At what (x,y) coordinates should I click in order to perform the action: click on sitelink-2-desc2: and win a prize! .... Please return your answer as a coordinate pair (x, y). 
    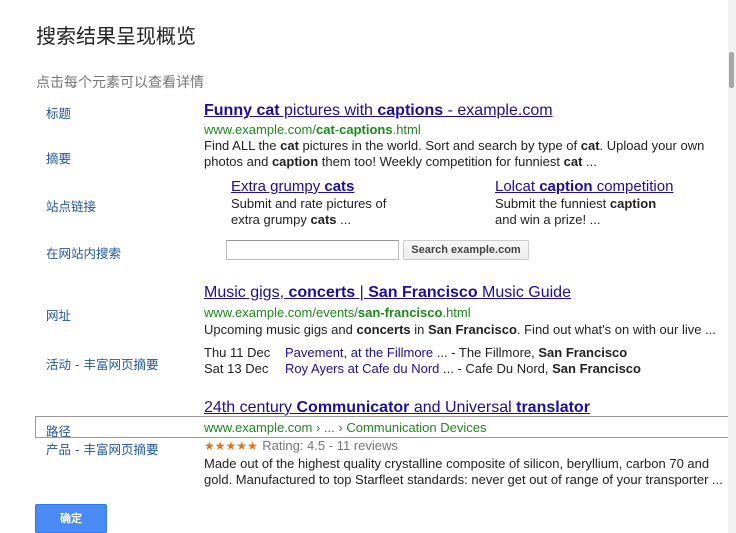
    Looking at the image, I should click on (548, 220).